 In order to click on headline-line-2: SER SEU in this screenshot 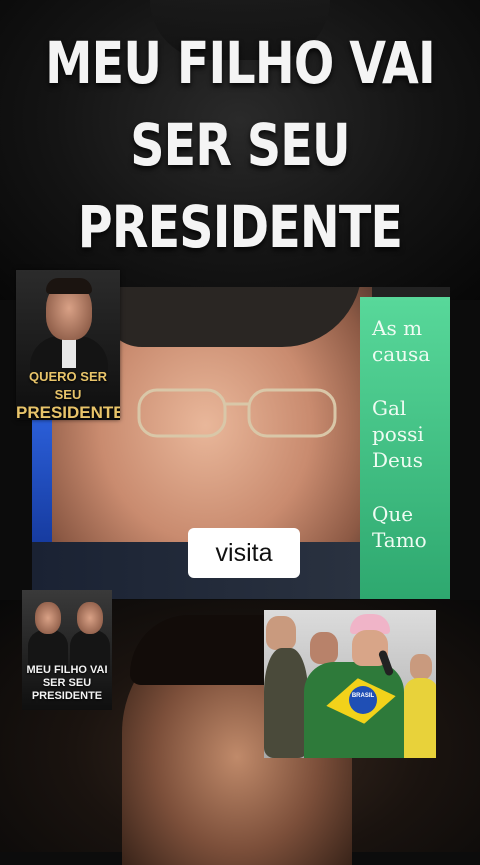, I will do `click(240, 145)`.